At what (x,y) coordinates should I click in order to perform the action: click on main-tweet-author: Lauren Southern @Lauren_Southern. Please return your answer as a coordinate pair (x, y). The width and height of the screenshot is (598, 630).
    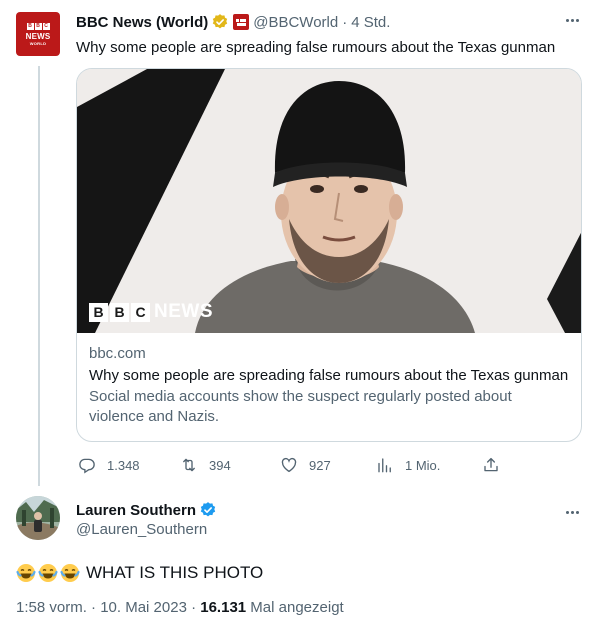
    Looking at the image, I should click on (146, 520).